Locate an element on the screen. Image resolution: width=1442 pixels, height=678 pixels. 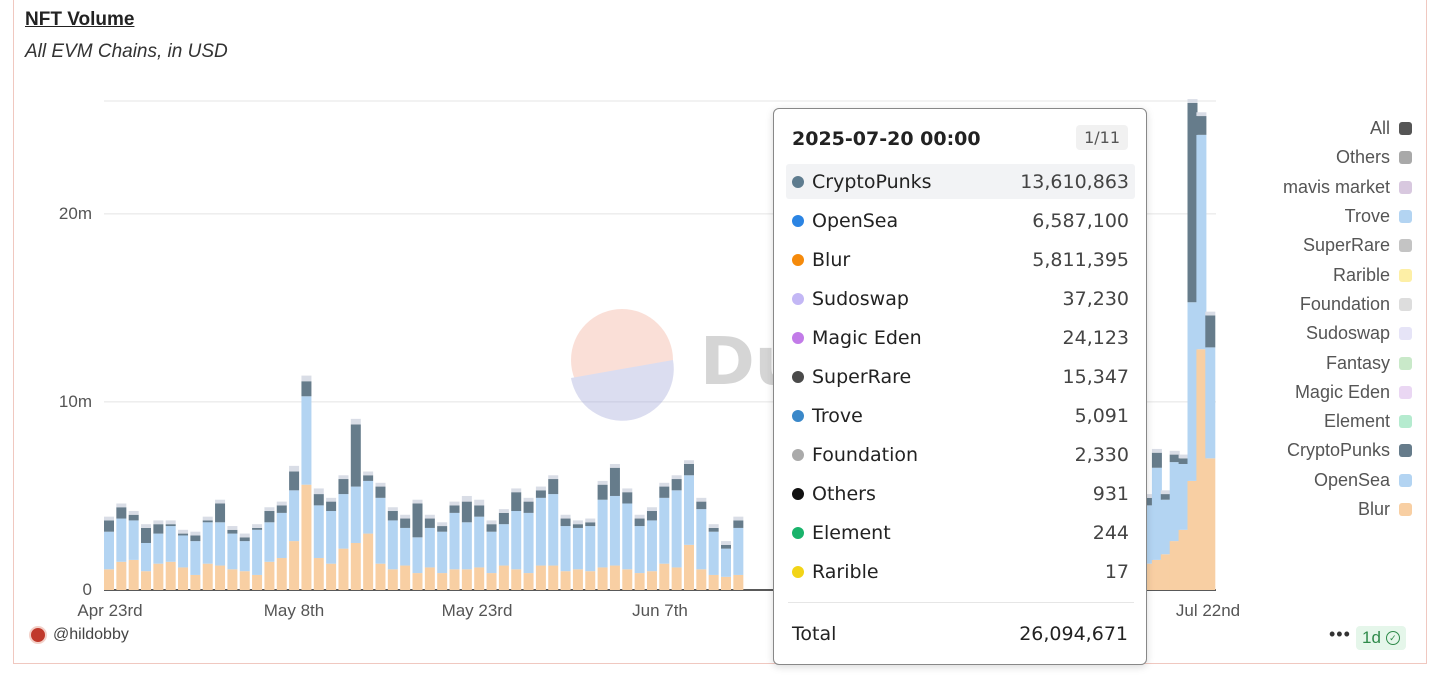
legend-label: SuperRare is located at coordinates (1346, 245).